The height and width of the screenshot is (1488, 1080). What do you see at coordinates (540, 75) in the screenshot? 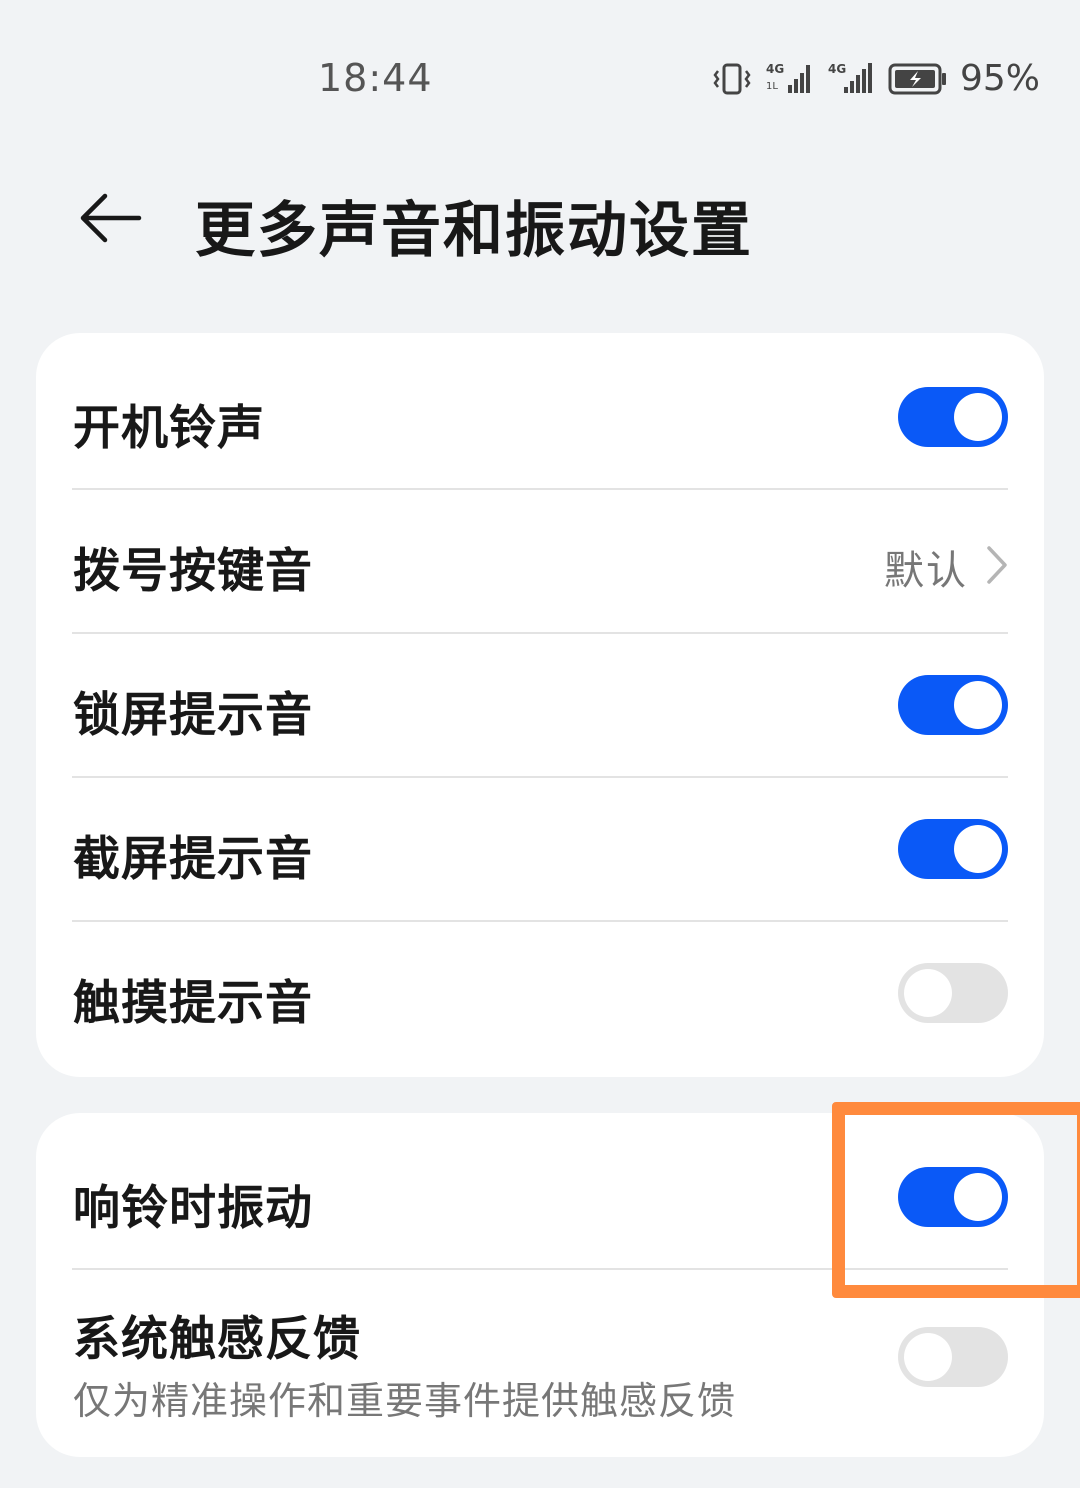
I see `status-bar: 18:44 4G 1L 4G 95%` at bounding box center [540, 75].